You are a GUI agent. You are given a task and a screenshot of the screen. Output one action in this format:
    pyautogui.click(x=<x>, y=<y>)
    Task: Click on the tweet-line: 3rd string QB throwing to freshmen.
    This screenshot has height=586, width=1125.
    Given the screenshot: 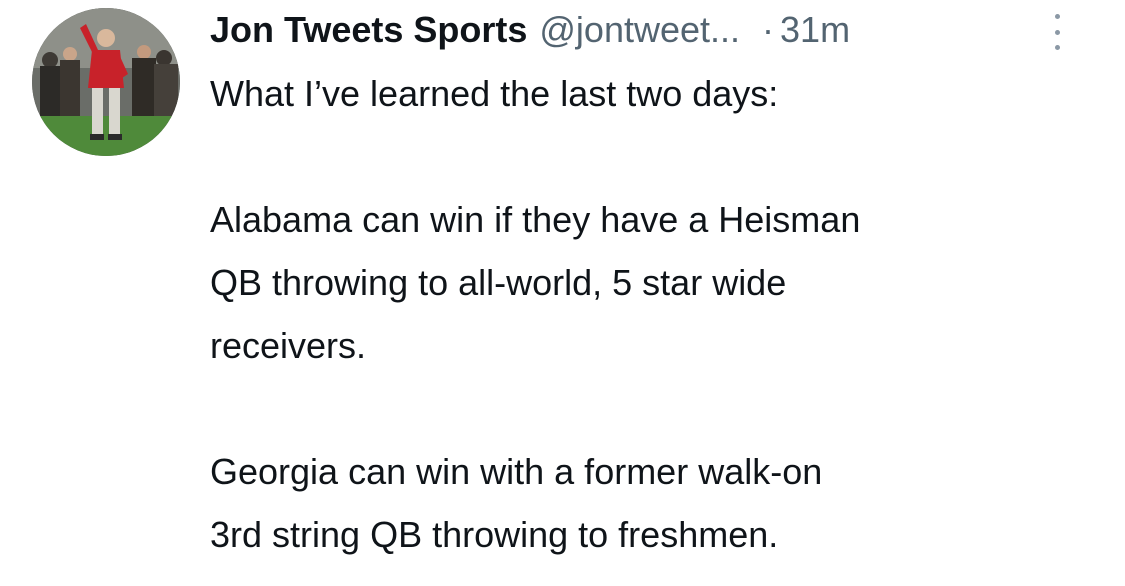 What is the action you would take?
    pyautogui.click(x=494, y=534)
    